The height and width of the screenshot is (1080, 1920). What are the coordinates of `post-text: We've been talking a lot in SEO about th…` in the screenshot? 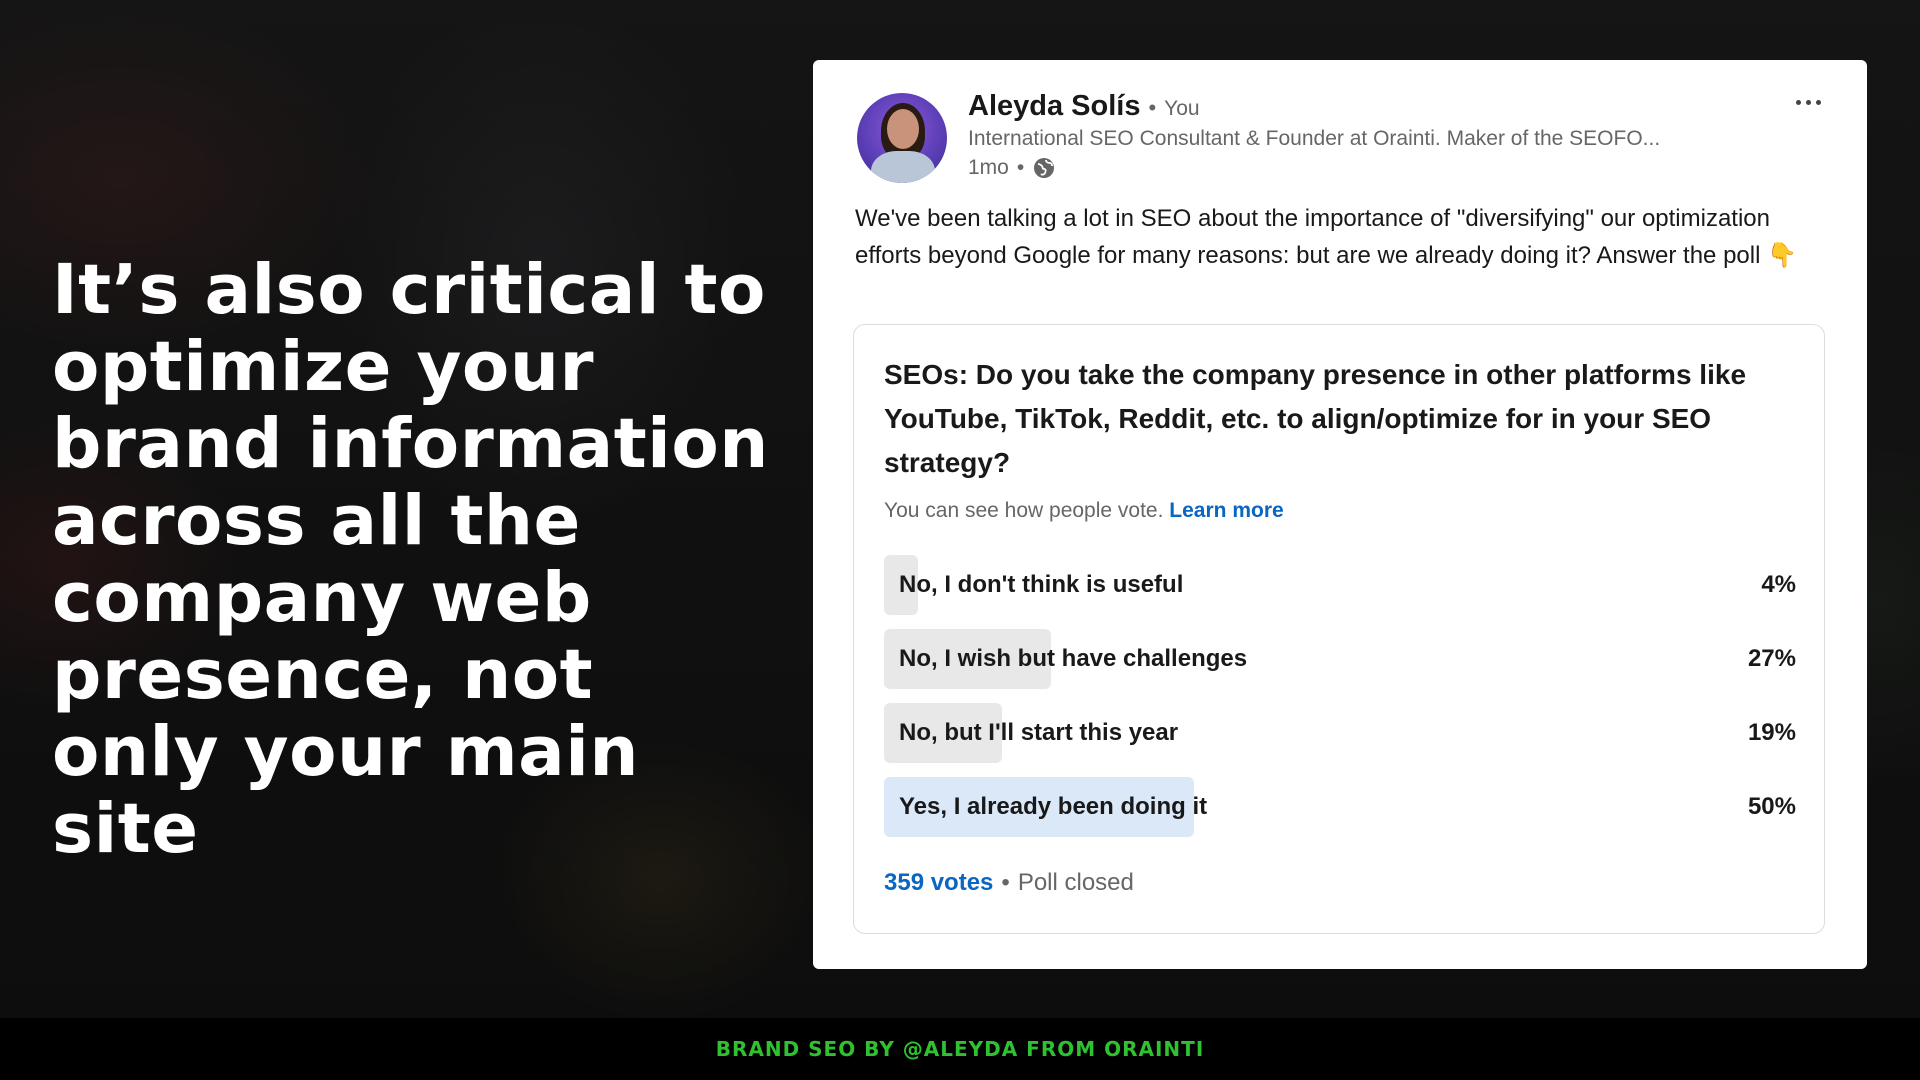 It's located at (1326, 237).